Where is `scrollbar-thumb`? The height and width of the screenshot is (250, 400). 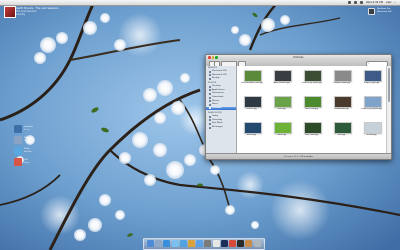 scrollbar-thumb is located at coordinates (388, 85).